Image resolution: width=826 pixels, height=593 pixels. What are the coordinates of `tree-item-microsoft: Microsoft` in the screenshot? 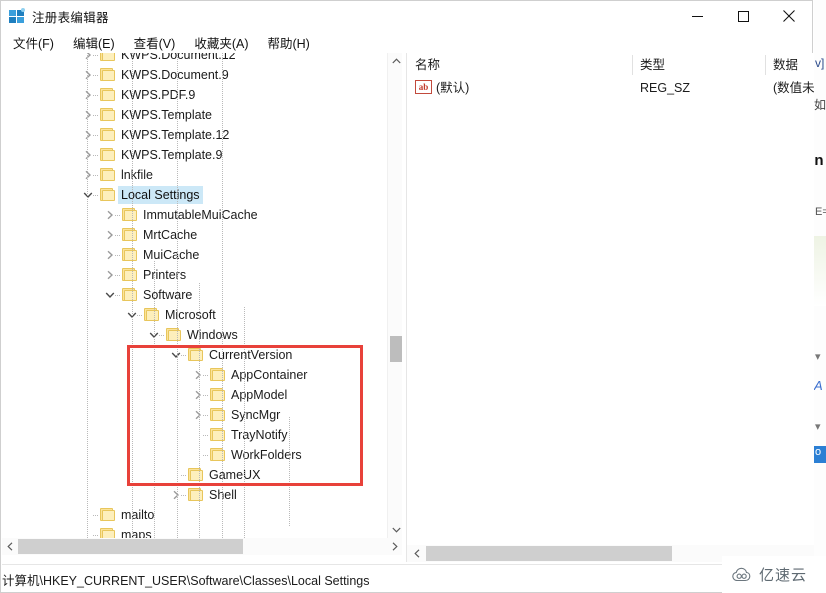 It's located at (194, 315).